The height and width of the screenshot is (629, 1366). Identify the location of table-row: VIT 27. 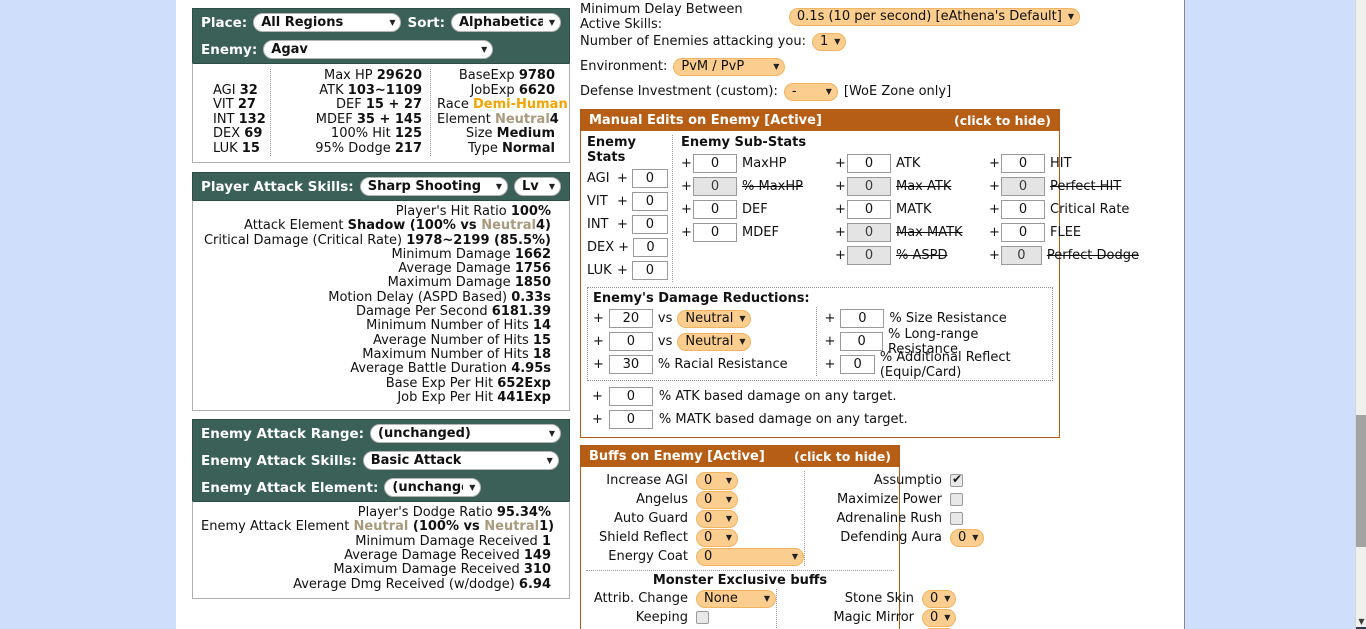
(238, 105).